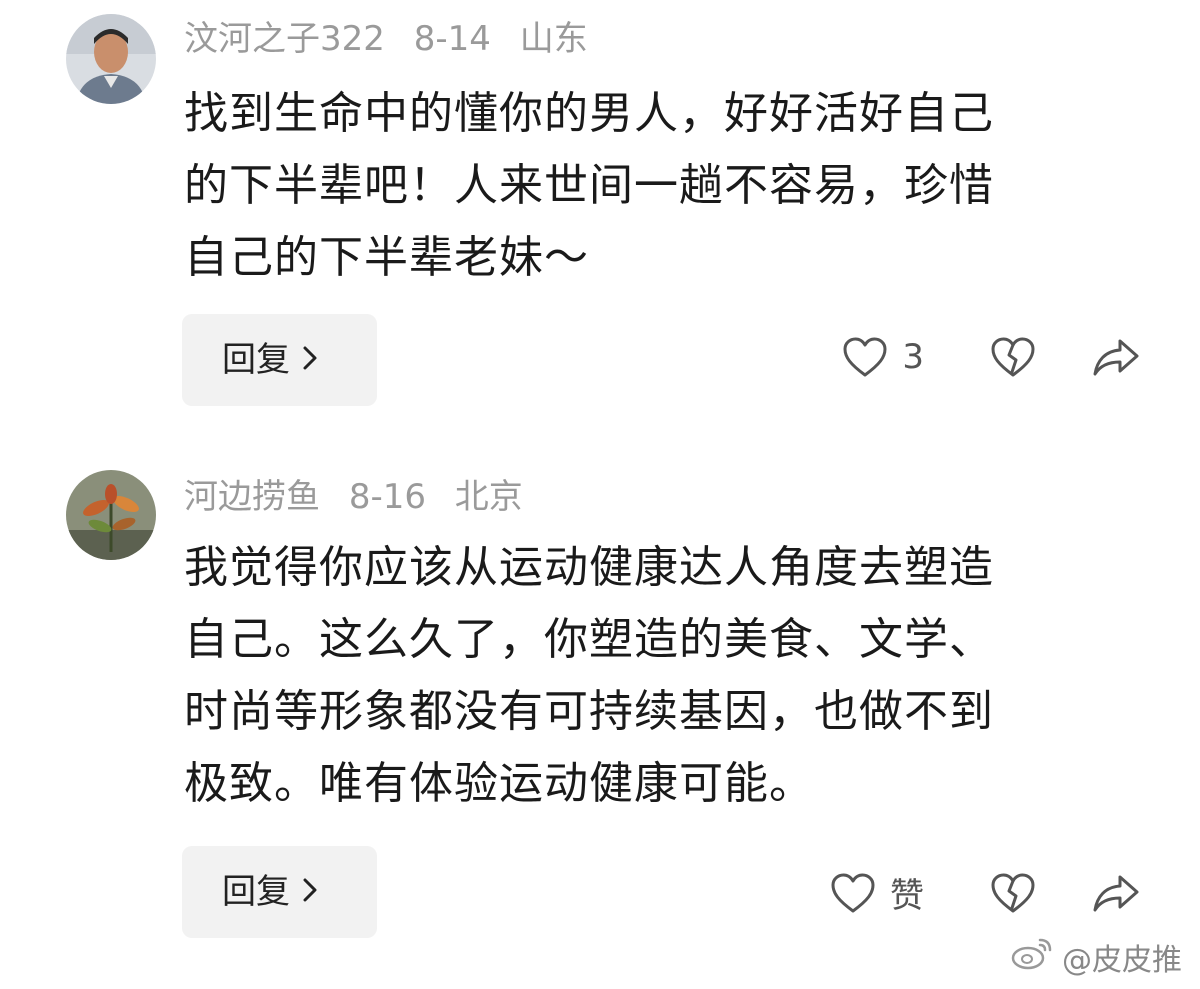 The width and height of the screenshot is (1200, 989). I want to click on username: 河边捞鱼, so click(252, 497).